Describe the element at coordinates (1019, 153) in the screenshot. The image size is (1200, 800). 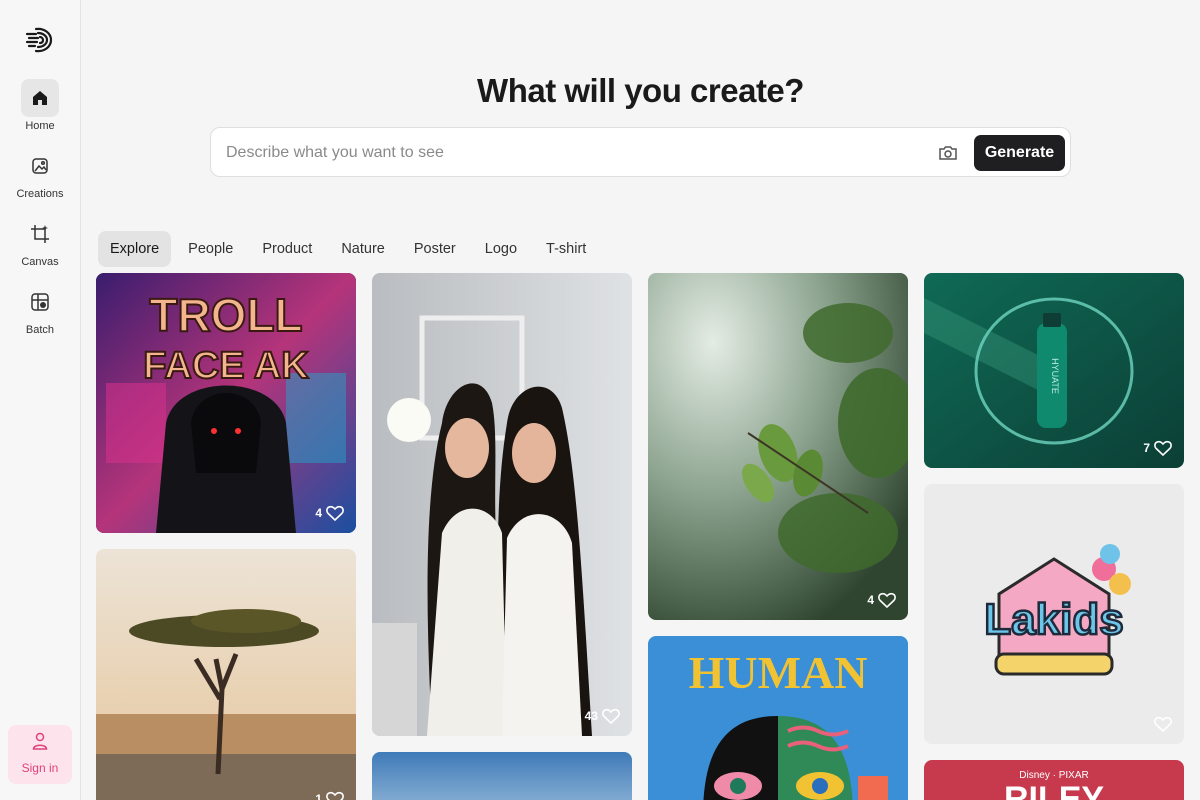
I see `generate-button: Generate` at that location.